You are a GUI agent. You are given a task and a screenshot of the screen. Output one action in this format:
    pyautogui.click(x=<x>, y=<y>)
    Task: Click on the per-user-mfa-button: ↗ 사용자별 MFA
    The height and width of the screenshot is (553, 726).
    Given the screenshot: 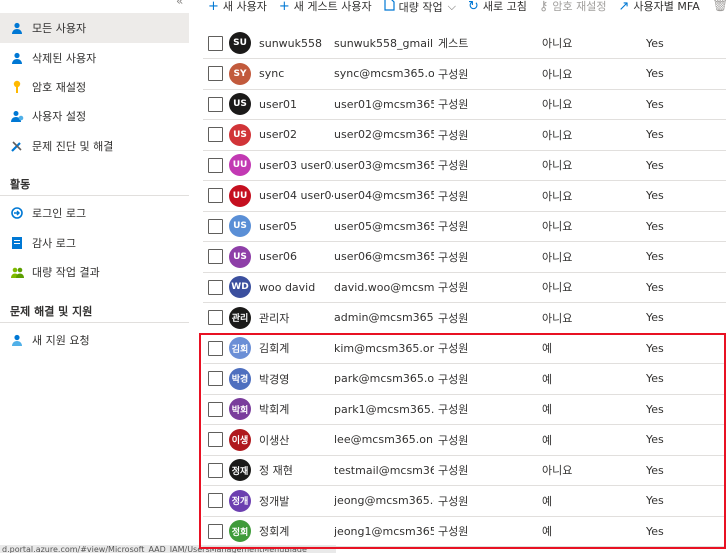 What is the action you would take?
    pyautogui.click(x=659, y=7)
    